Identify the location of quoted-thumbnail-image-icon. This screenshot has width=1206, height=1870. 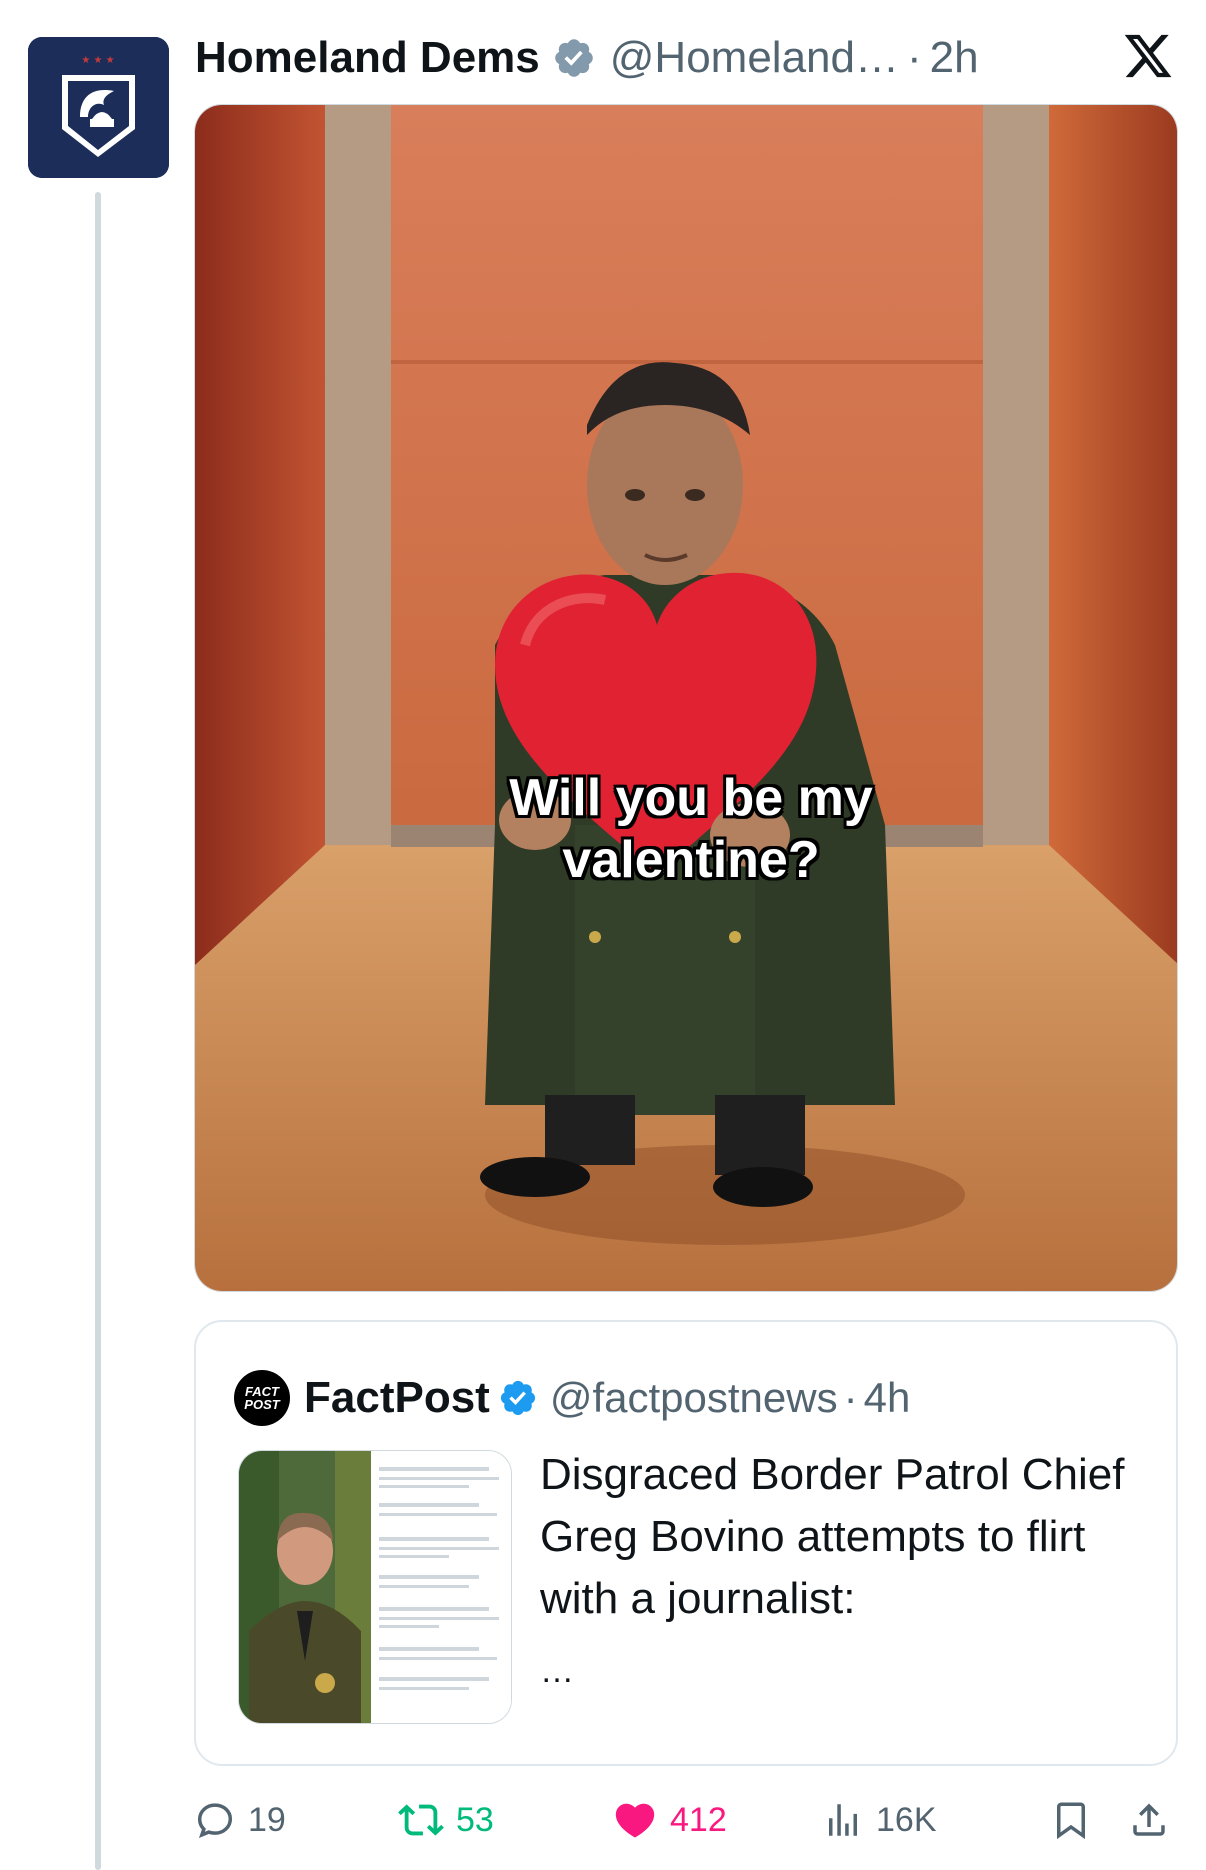
(375, 1587).